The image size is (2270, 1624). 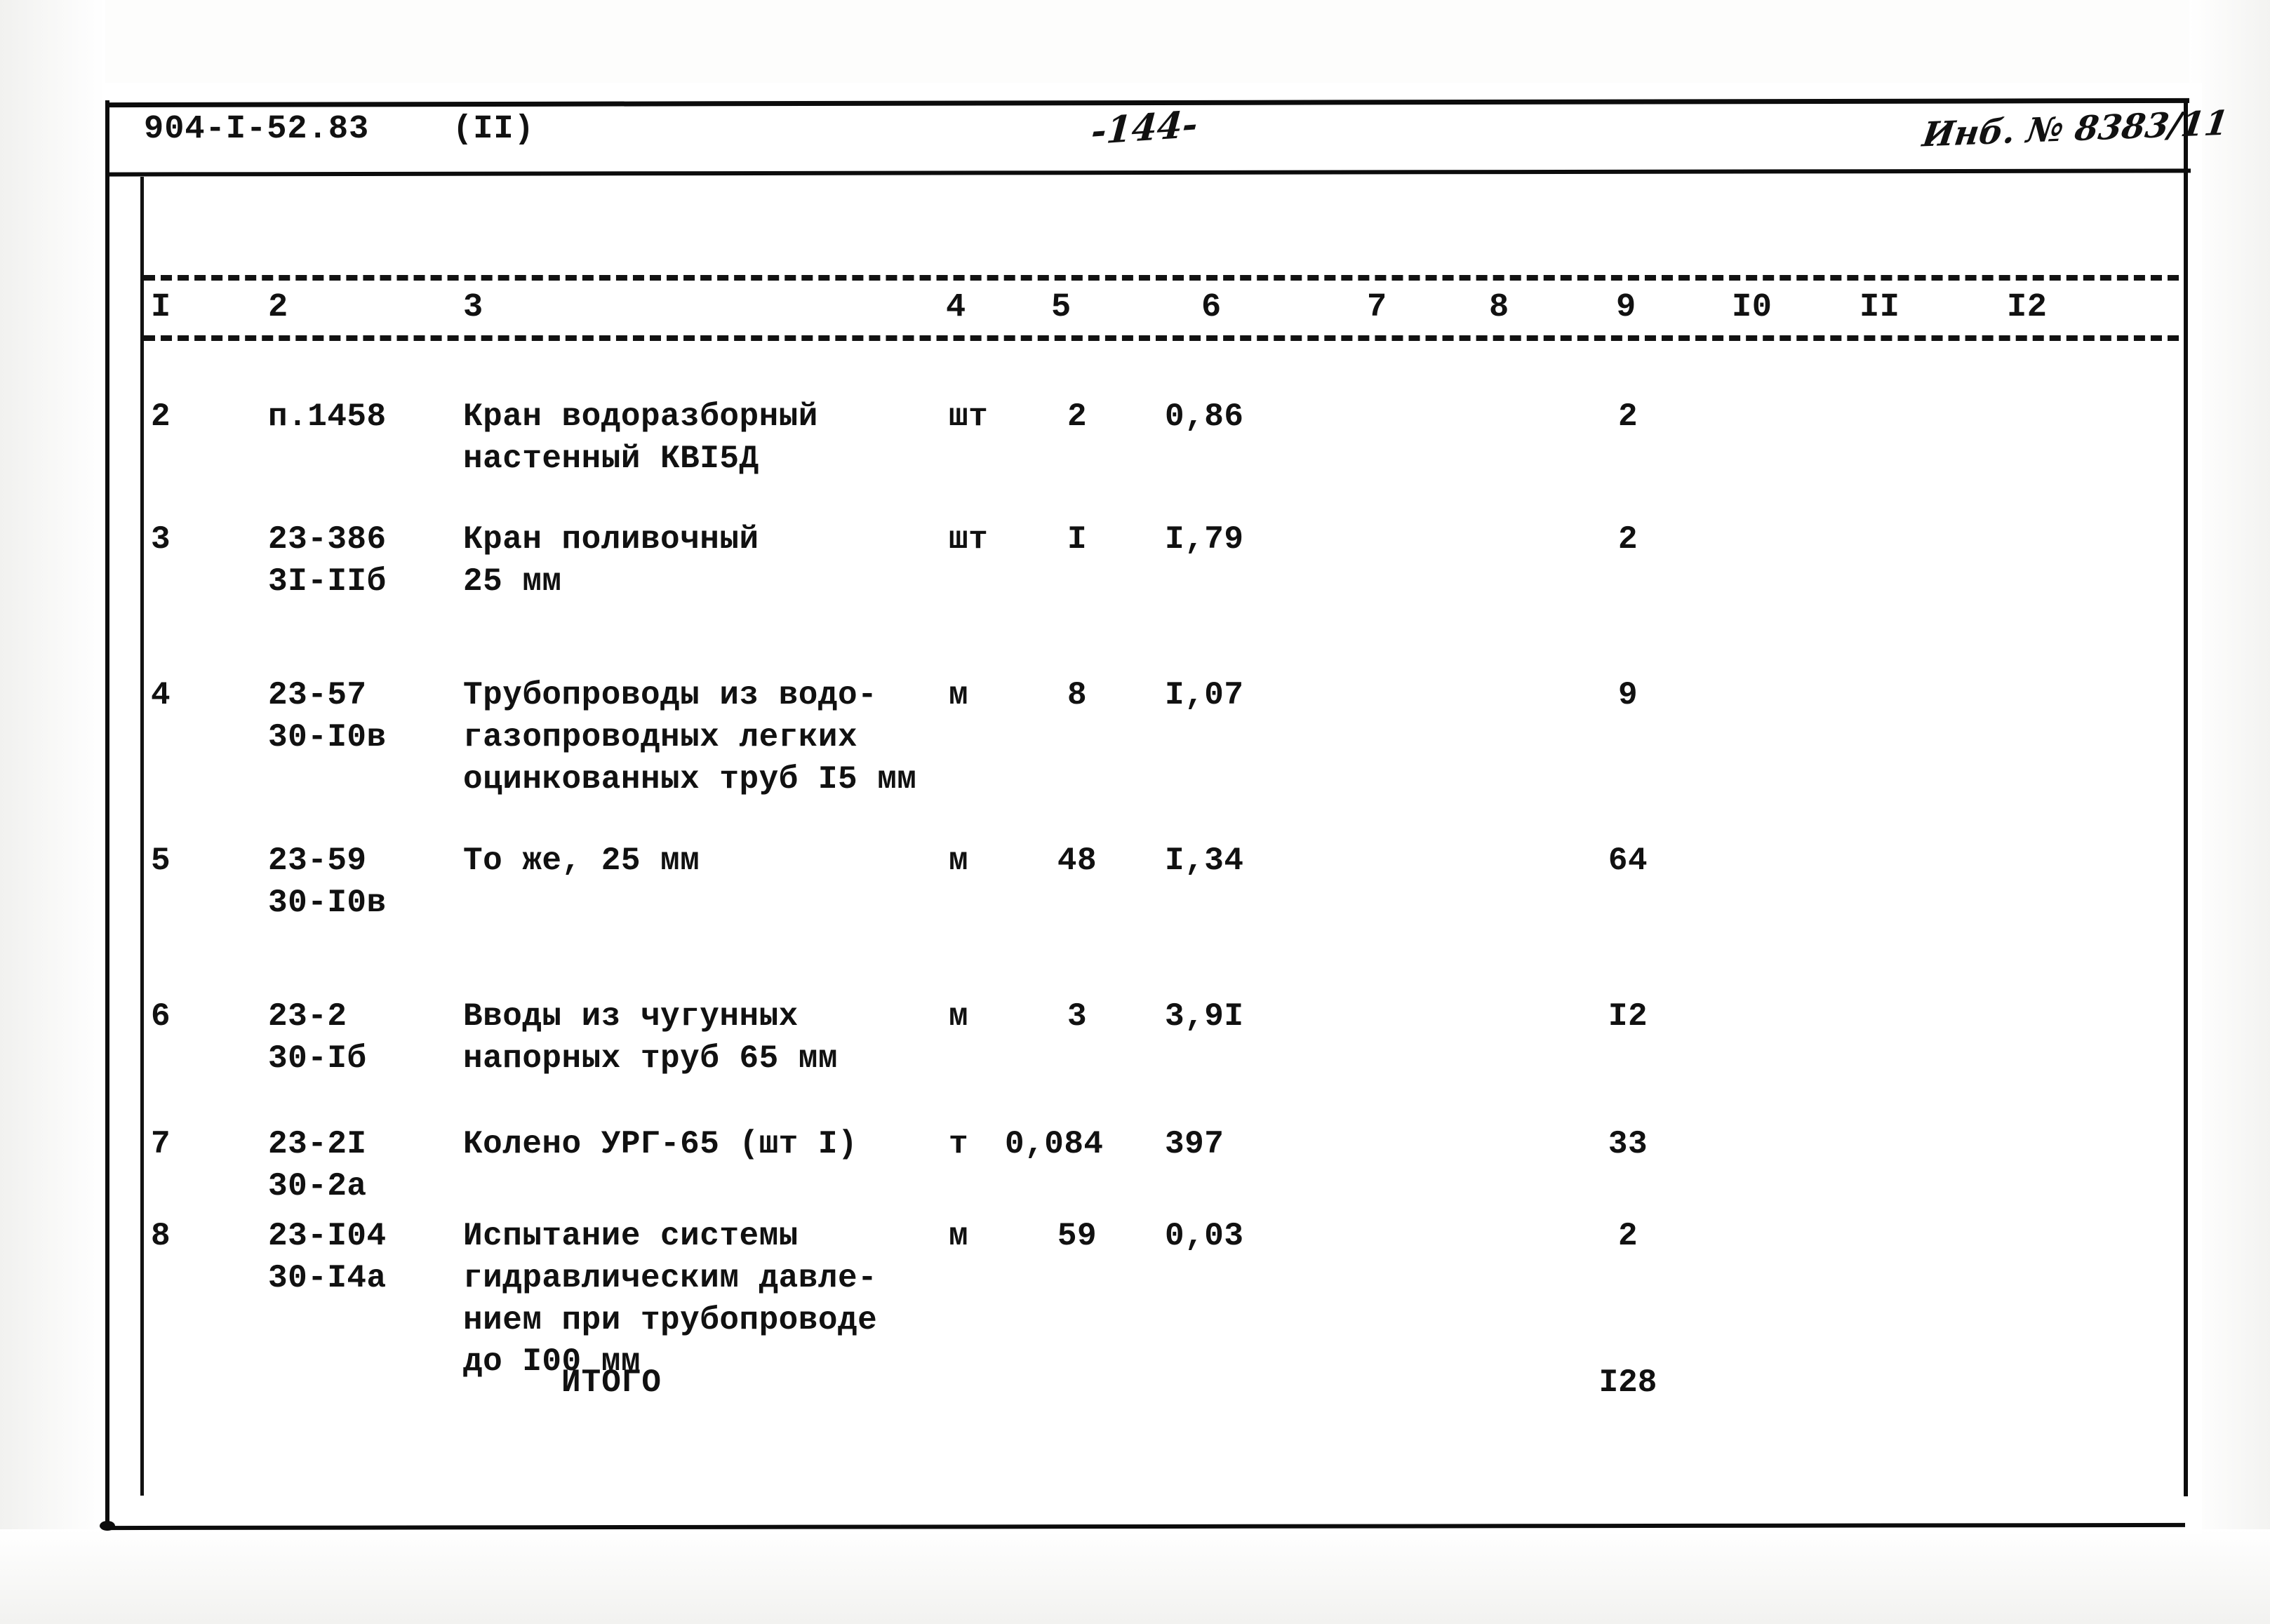 I want to click on row-quantity: 8, so click(x=1077, y=695).